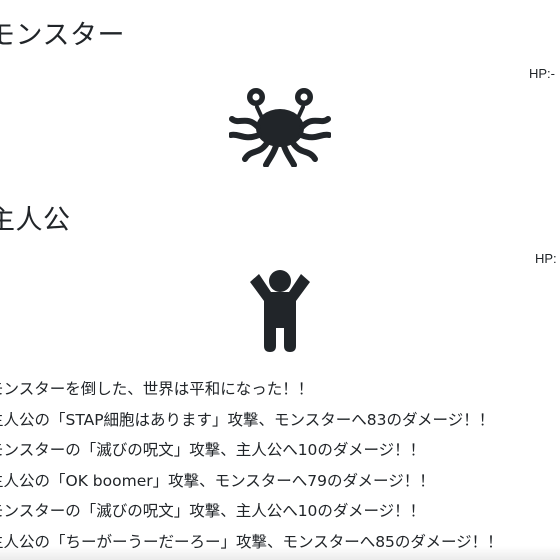 The width and height of the screenshot is (560, 560). What do you see at coordinates (546, 258) in the screenshot?
I see `hero-hp-text: HP:` at bounding box center [546, 258].